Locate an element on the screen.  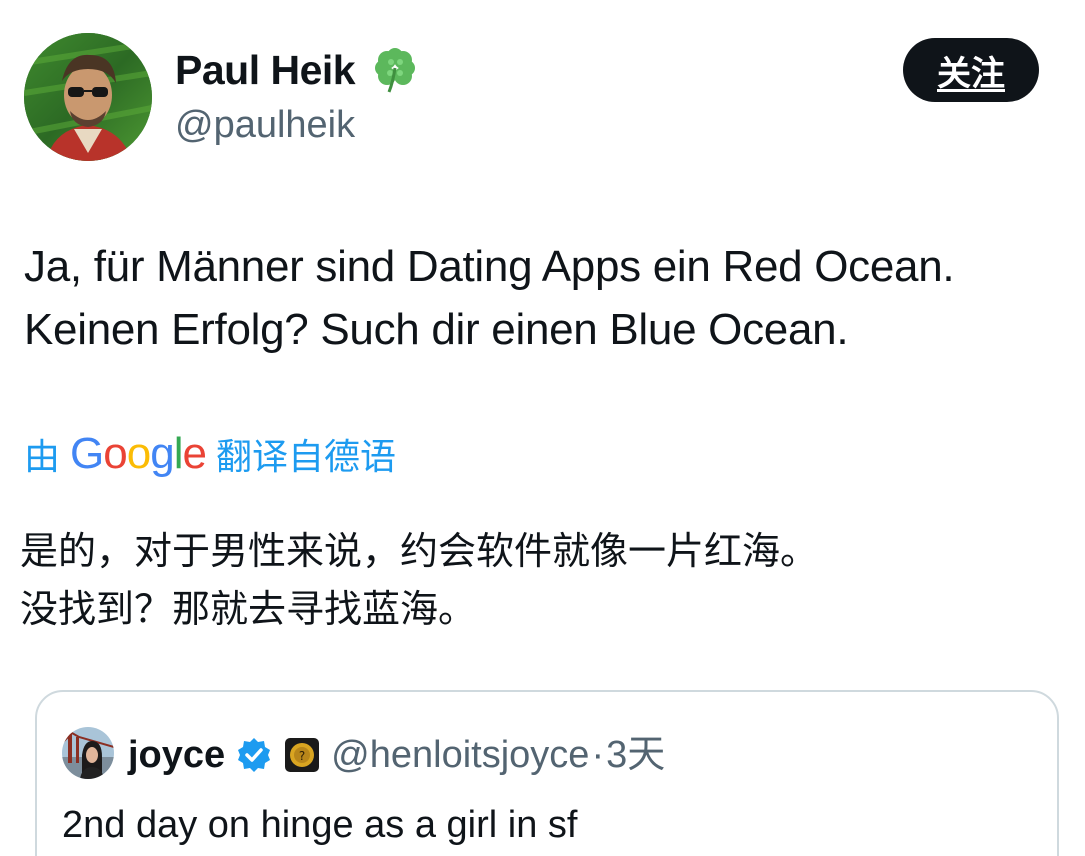
google-logo: Google is located at coordinates (138, 453).